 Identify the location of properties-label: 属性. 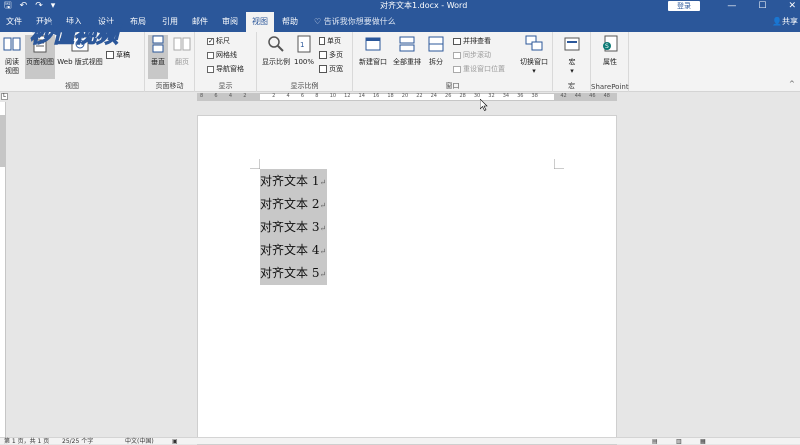
(610, 62).